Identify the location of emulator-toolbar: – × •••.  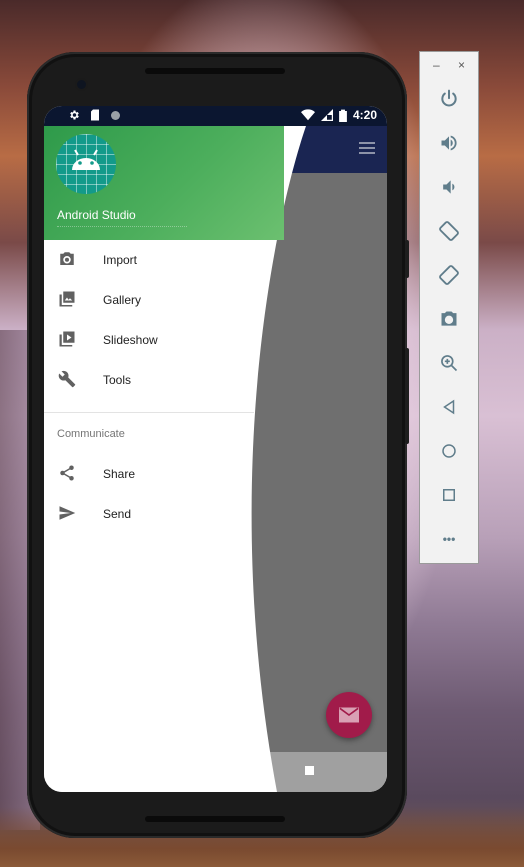
(449, 307).